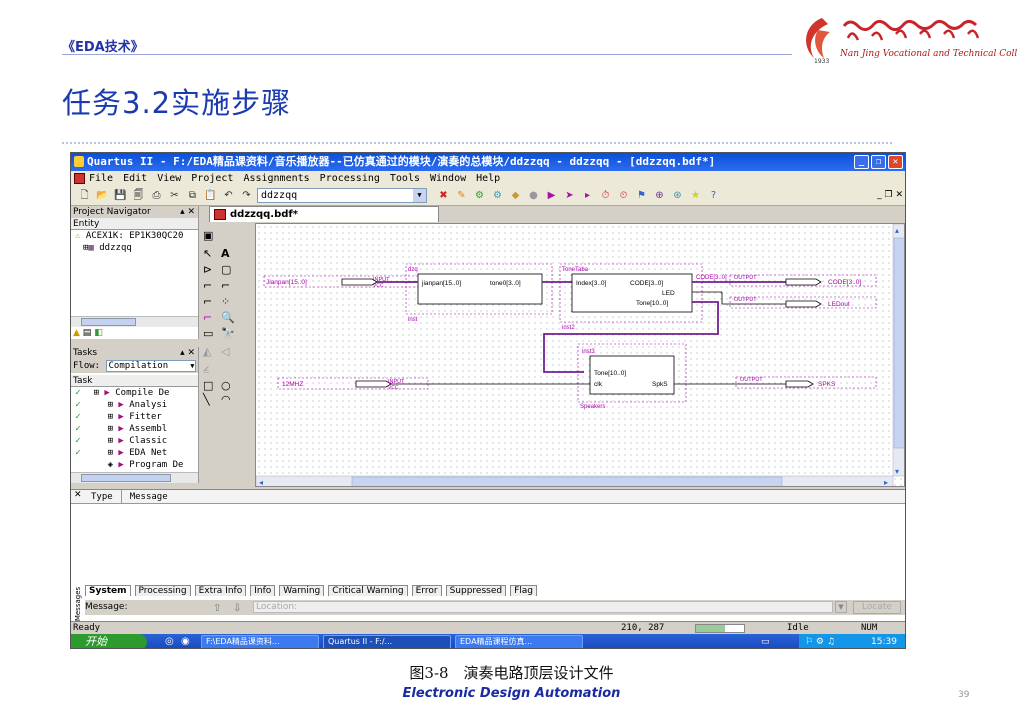 Image resolution: width=1023 pixels, height=708 pixels. I want to click on scroll-right-icon: ▸, so click(886, 482).